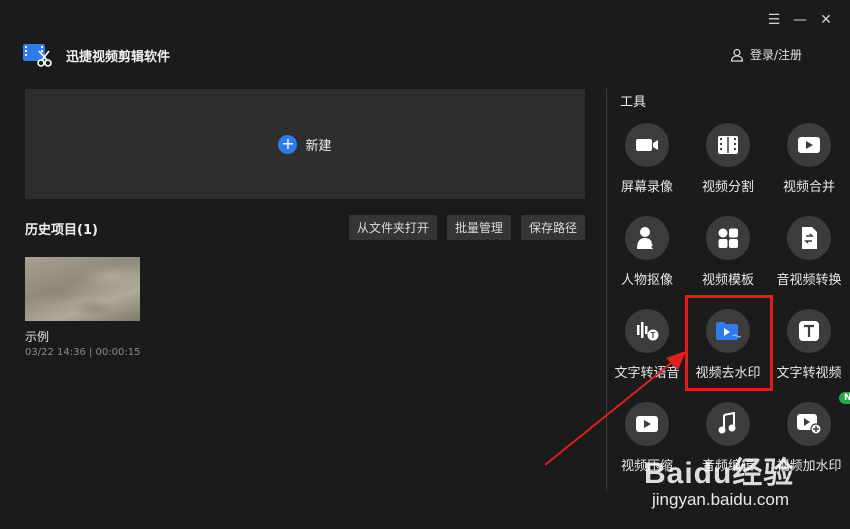 This screenshot has height=529, width=850. What do you see at coordinates (809, 280) in the screenshot?
I see `tool-label: 音视频转换` at bounding box center [809, 280].